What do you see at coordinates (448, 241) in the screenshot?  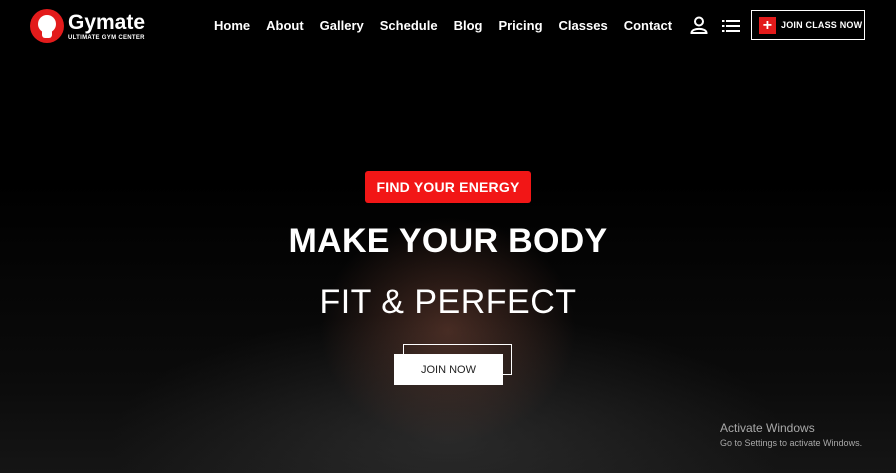 I see `hero-title: MAKE YOUR BODY` at bounding box center [448, 241].